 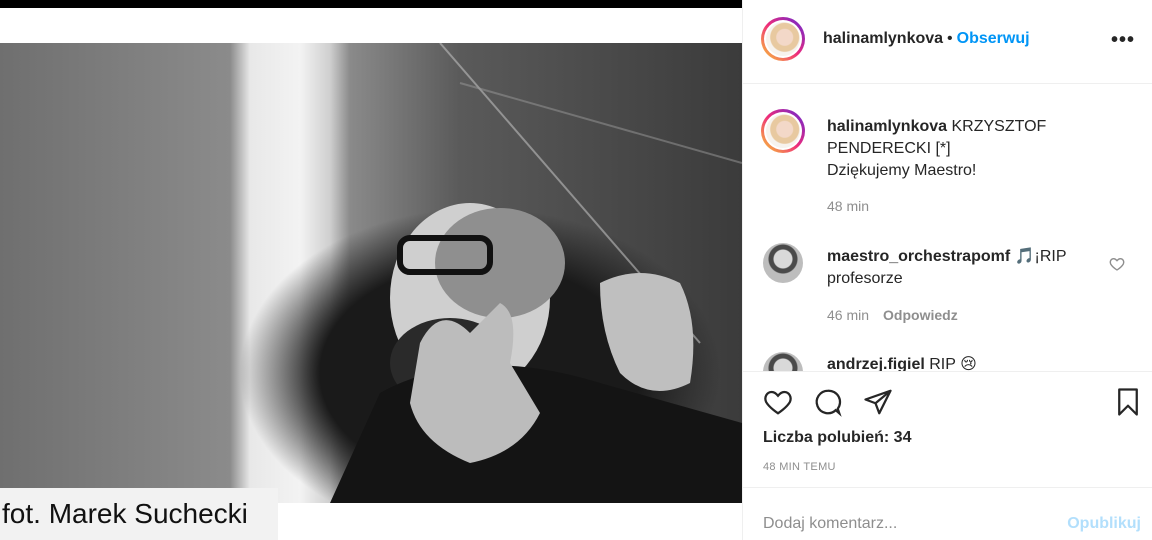 What do you see at coordinates (947, 429) in the screenshot?
I see `post-actions: Liczba polubień: 34 48 MIN TEMU` at bounding box center [947, 429].